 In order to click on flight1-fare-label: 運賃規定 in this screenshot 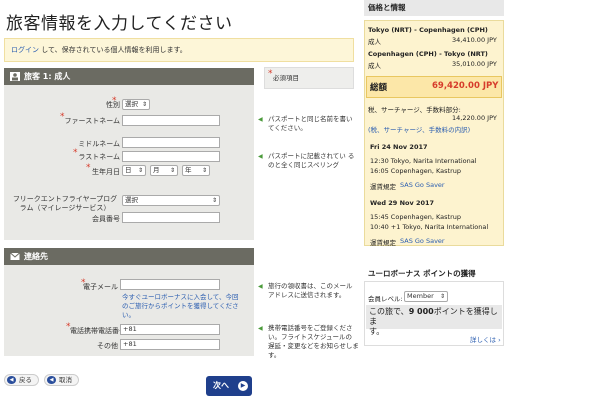, I will do `click(383, 187)`.